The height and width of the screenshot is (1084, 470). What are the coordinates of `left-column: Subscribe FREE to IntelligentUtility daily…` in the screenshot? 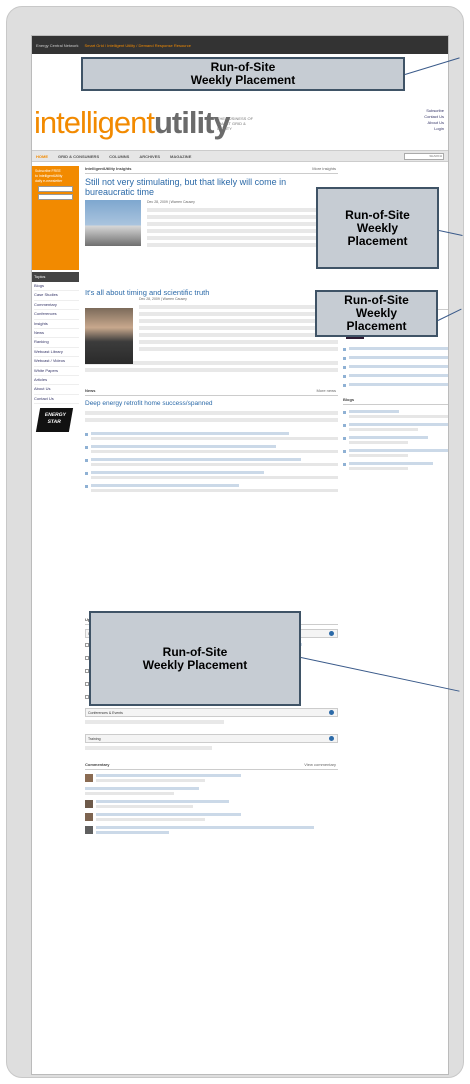 It's located at (55, 299).